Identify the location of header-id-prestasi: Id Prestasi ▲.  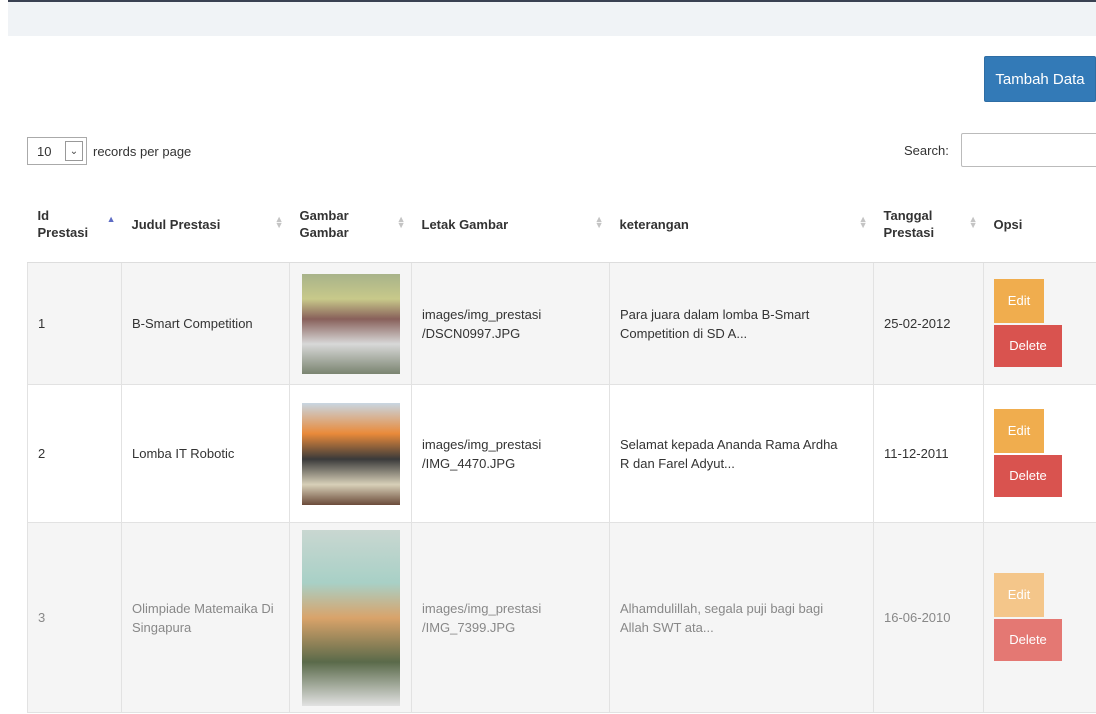
(74, 224).